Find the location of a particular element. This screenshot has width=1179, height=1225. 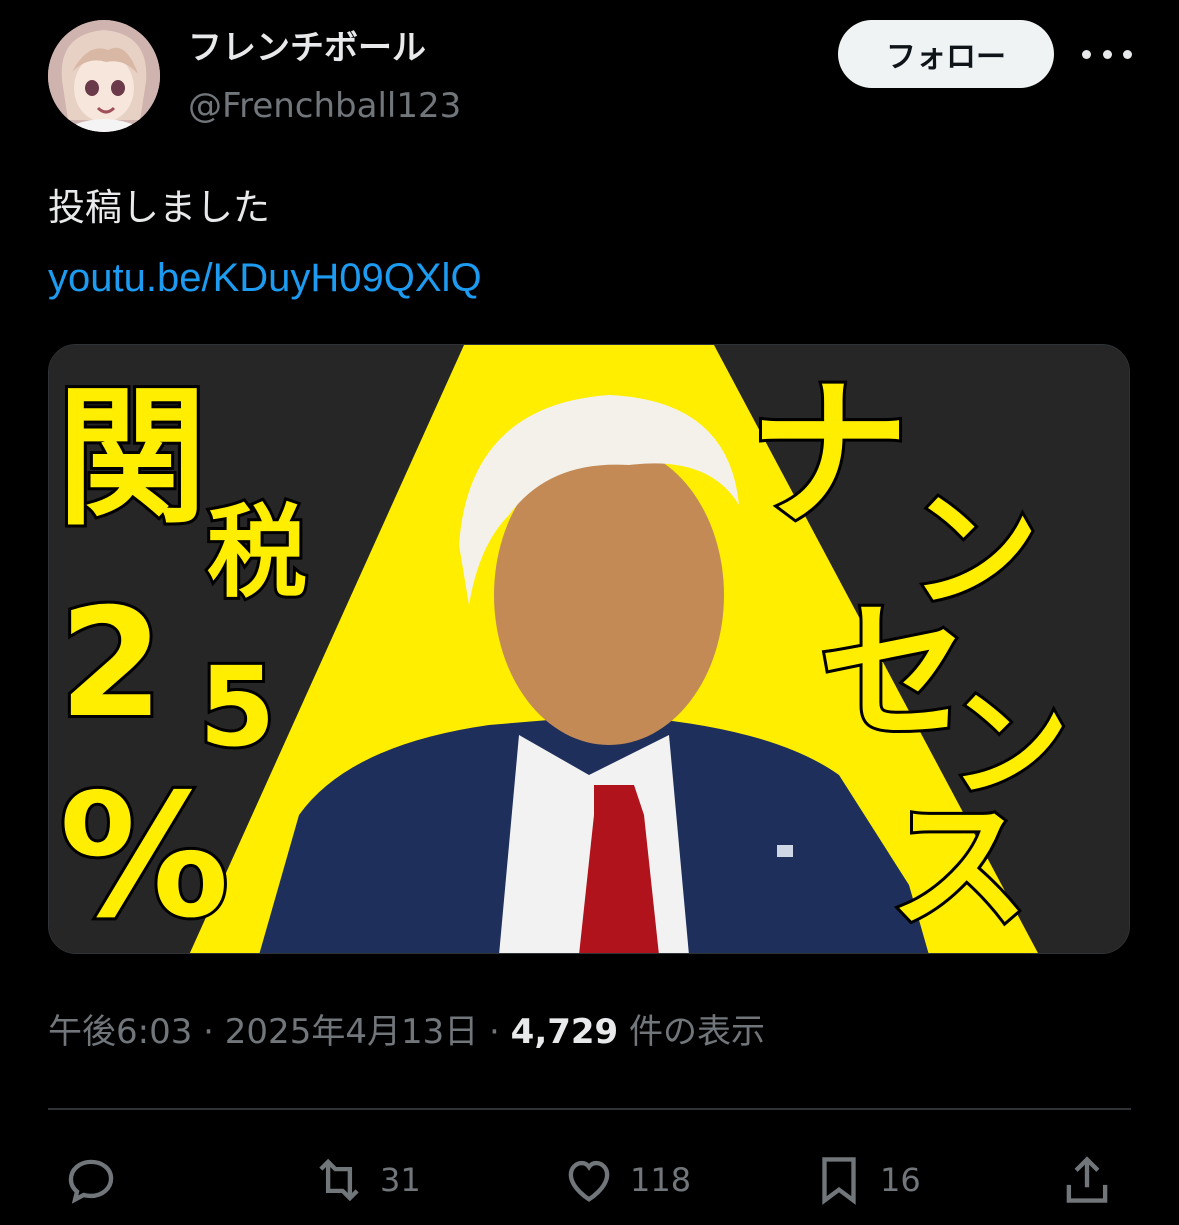

reply-button is located at coordinates (91, 1180).